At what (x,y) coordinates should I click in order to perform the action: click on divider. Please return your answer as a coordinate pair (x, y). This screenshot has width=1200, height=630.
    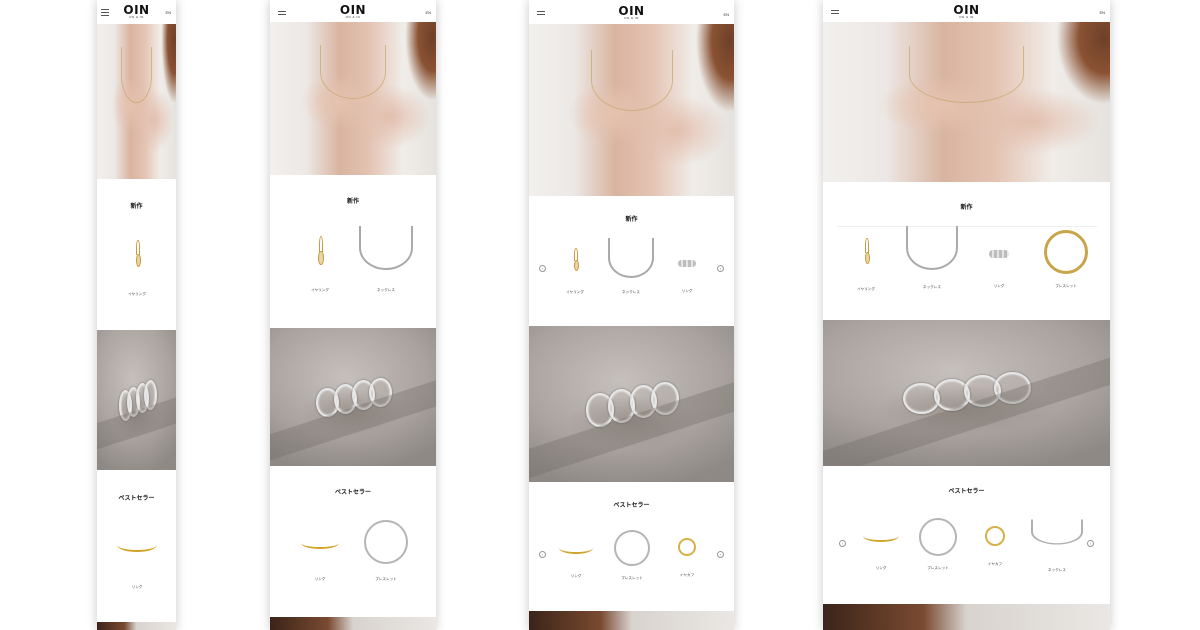
    Looking at the image, I should click on (967, 226).